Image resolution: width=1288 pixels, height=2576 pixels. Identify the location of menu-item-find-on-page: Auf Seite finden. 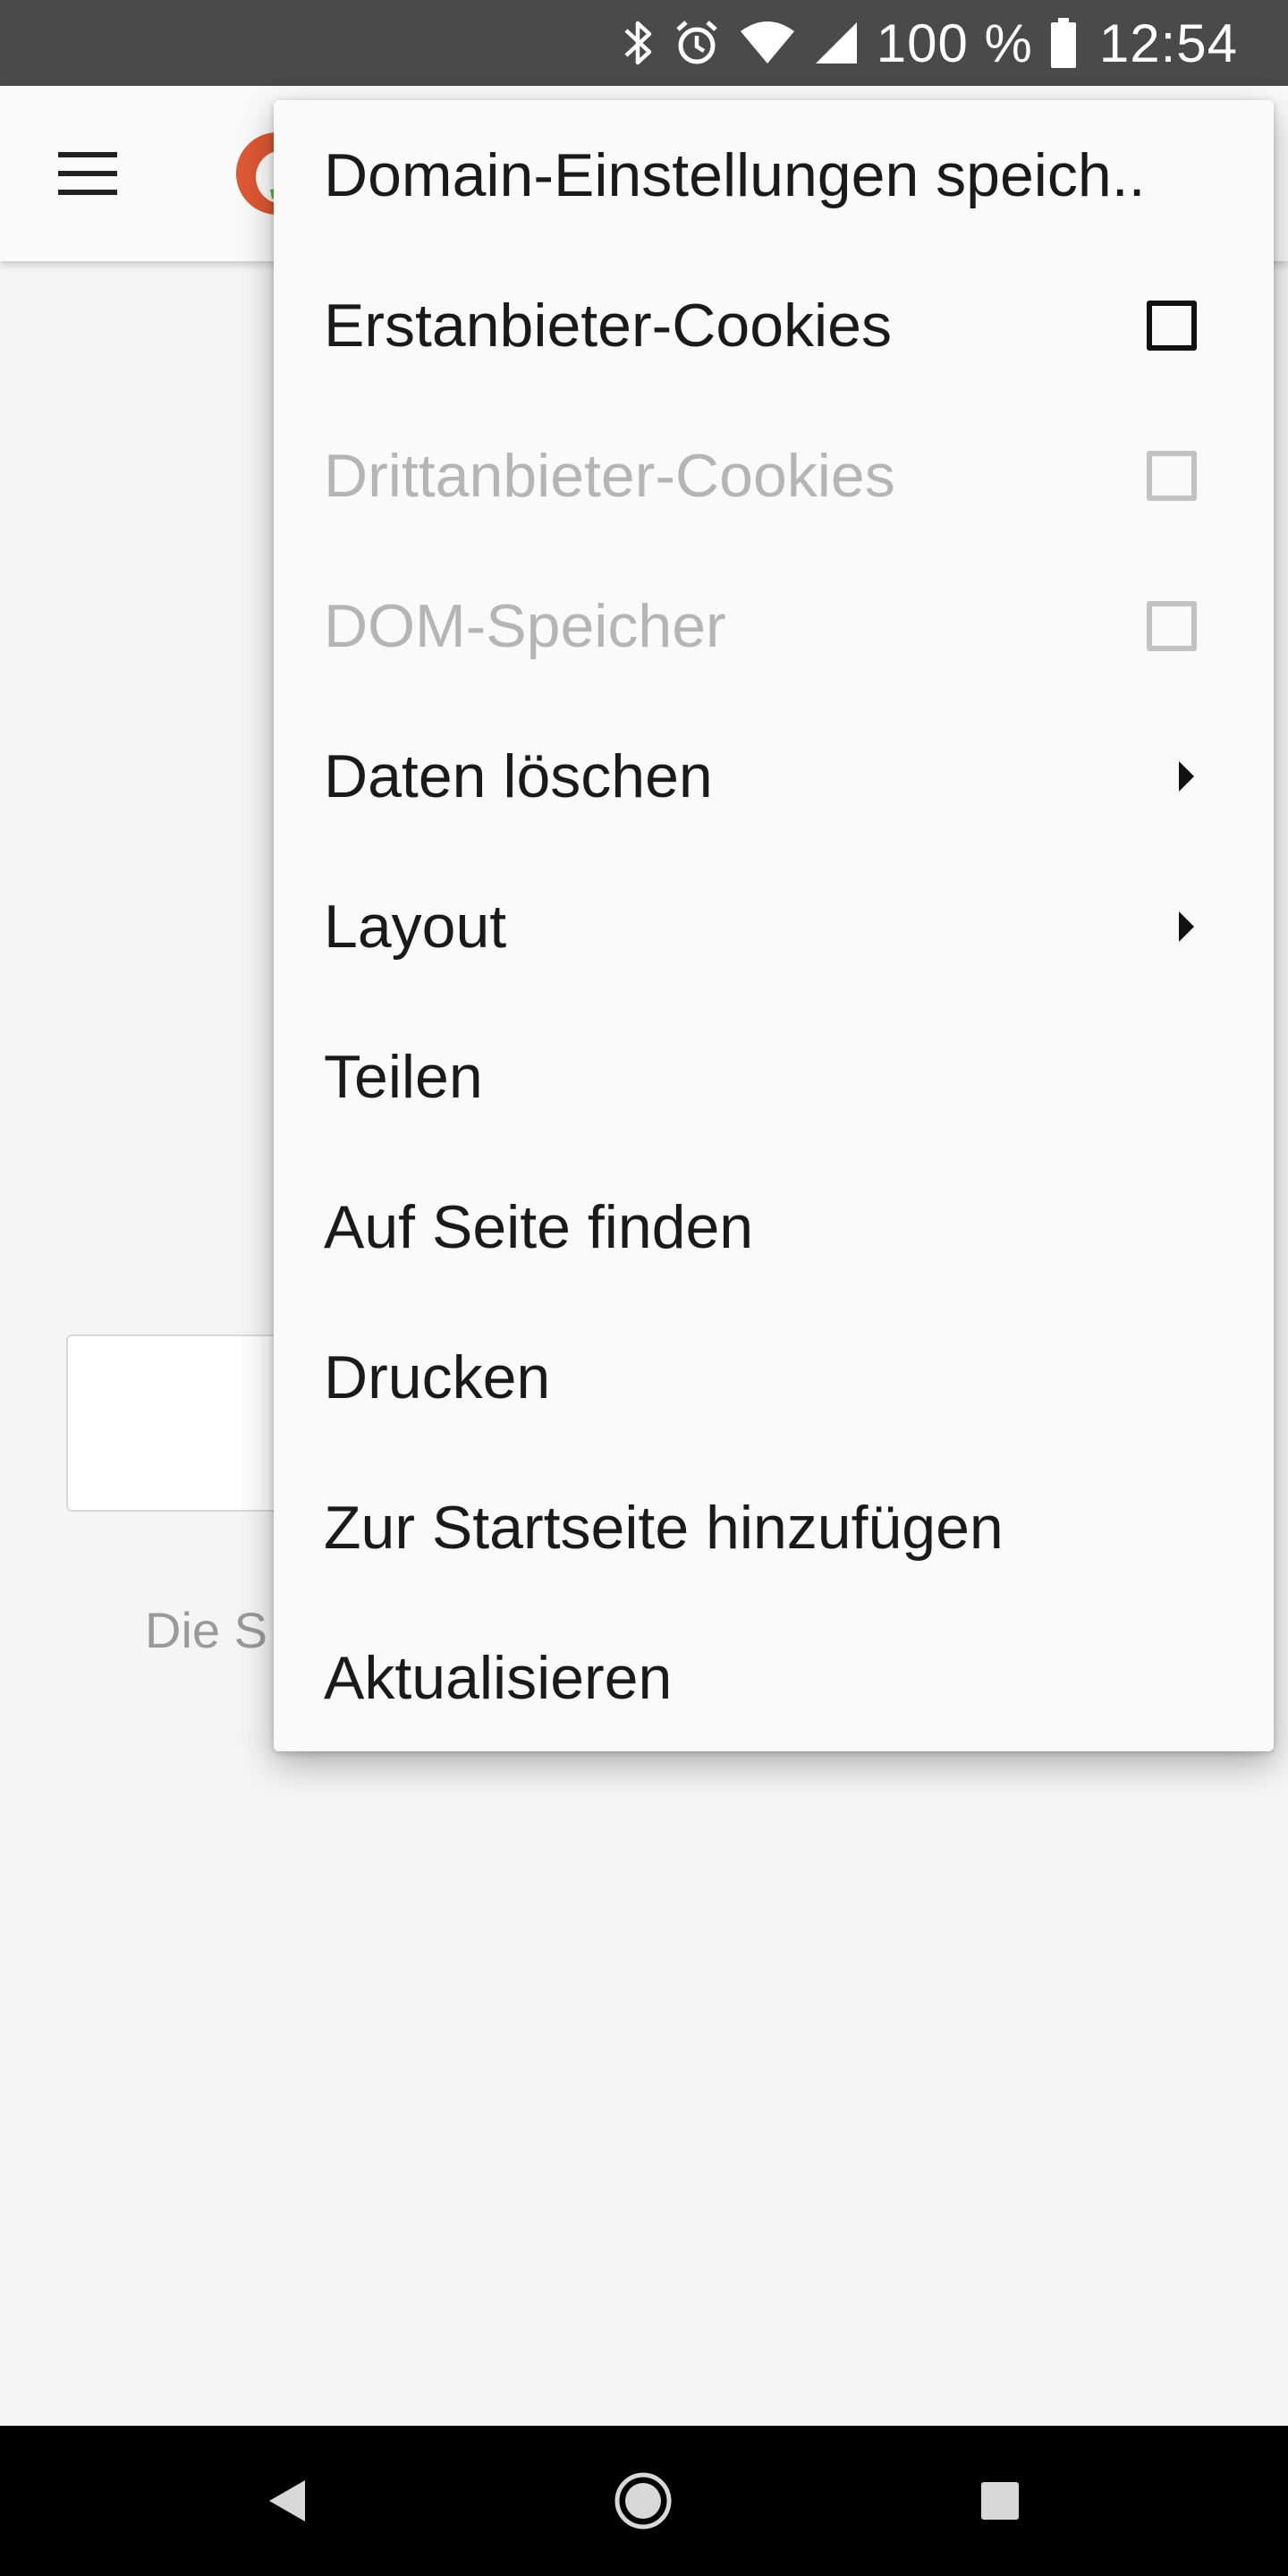
(774, 1227).